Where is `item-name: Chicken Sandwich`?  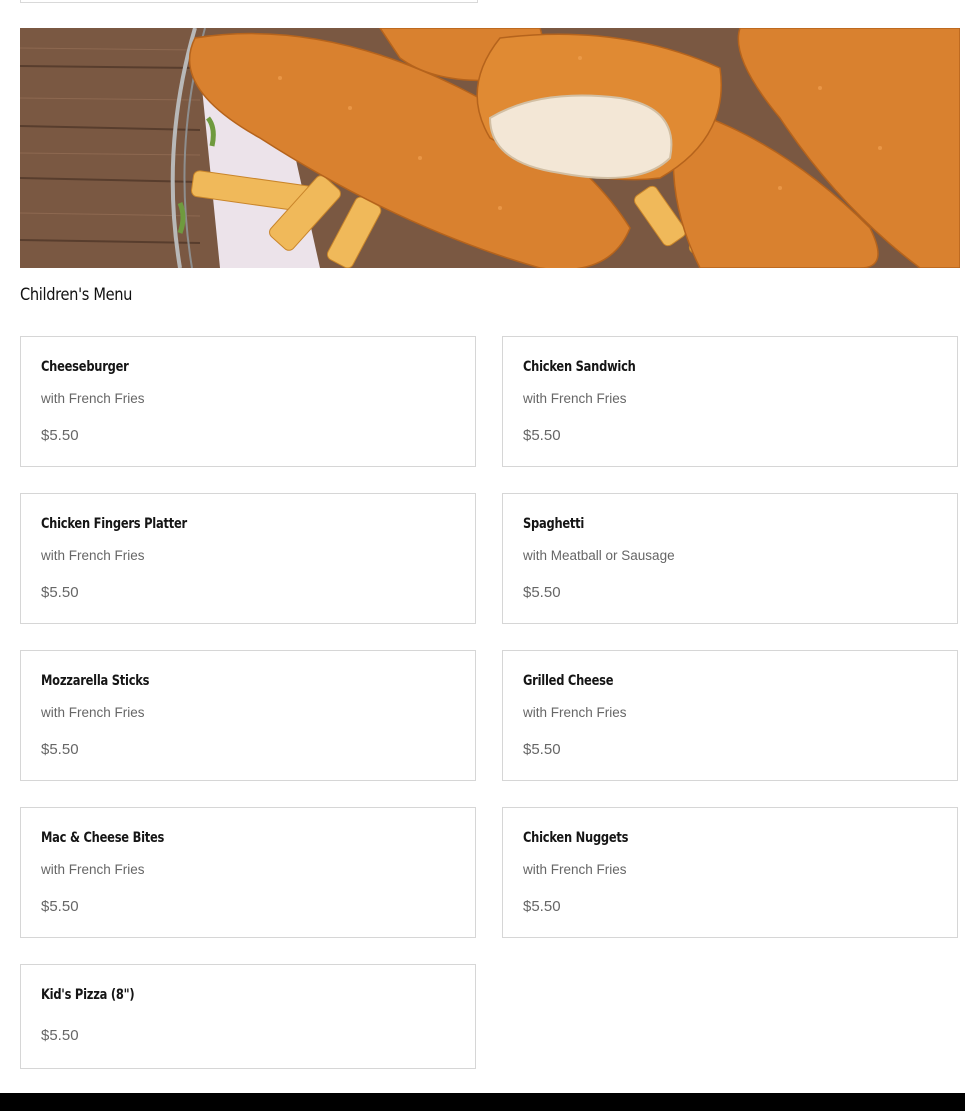 item-name: Chicken Sandwich is located at coordinates (579, 367).